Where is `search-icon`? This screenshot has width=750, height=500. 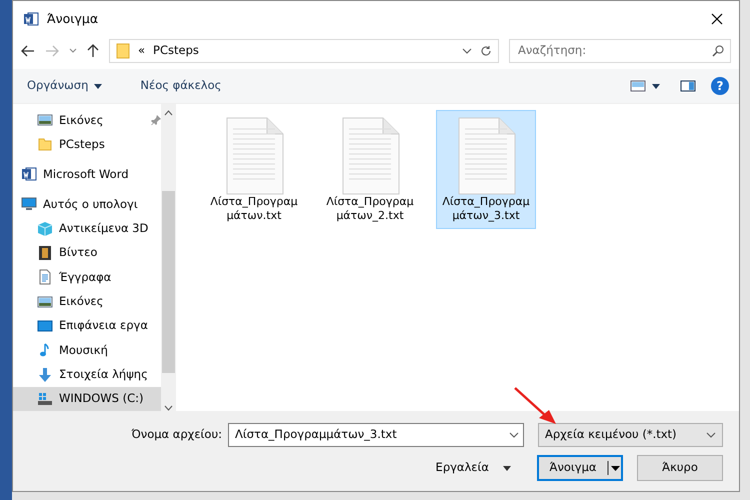 search-icon is located at coordinates (718, 51).